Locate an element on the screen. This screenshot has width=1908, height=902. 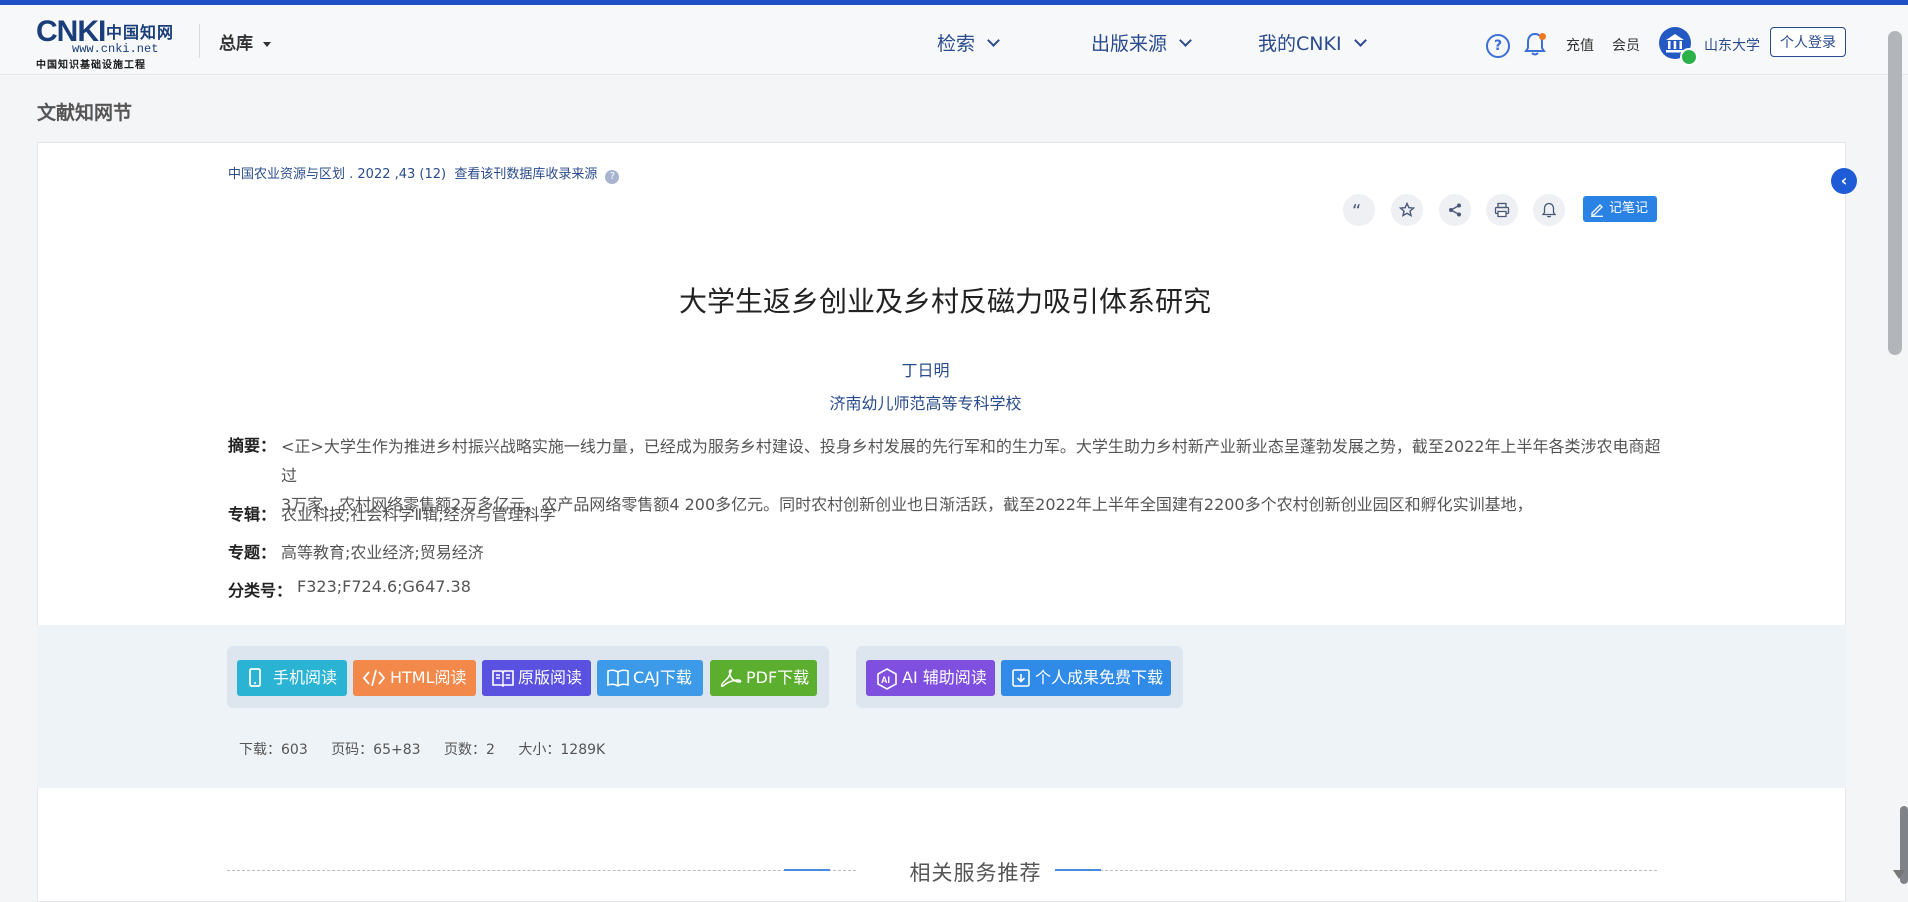
author-link: 丁日明 is located at coordinates (925, 370).